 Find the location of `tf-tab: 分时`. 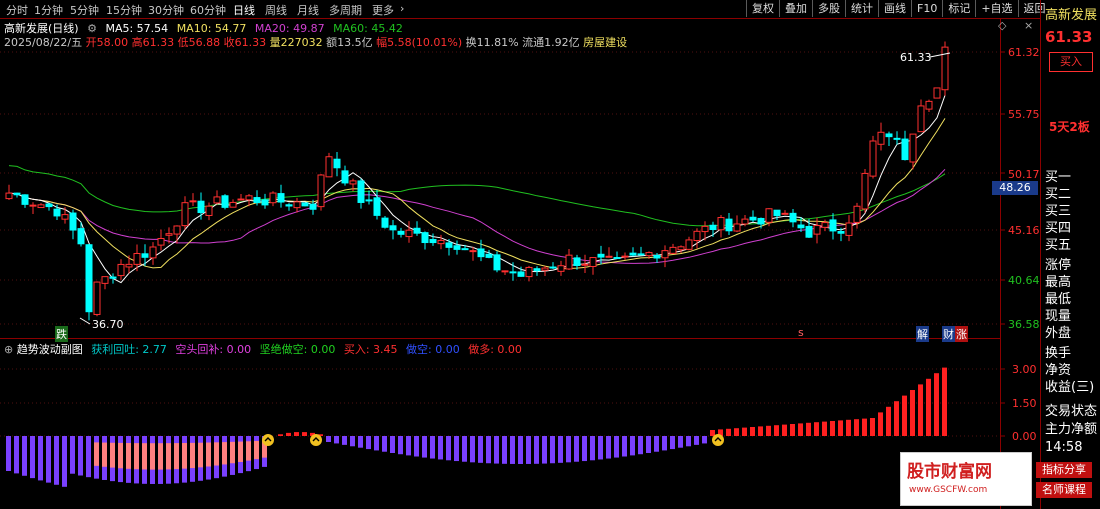

tf-tab: 分时 is located at coordinates (17, 10).